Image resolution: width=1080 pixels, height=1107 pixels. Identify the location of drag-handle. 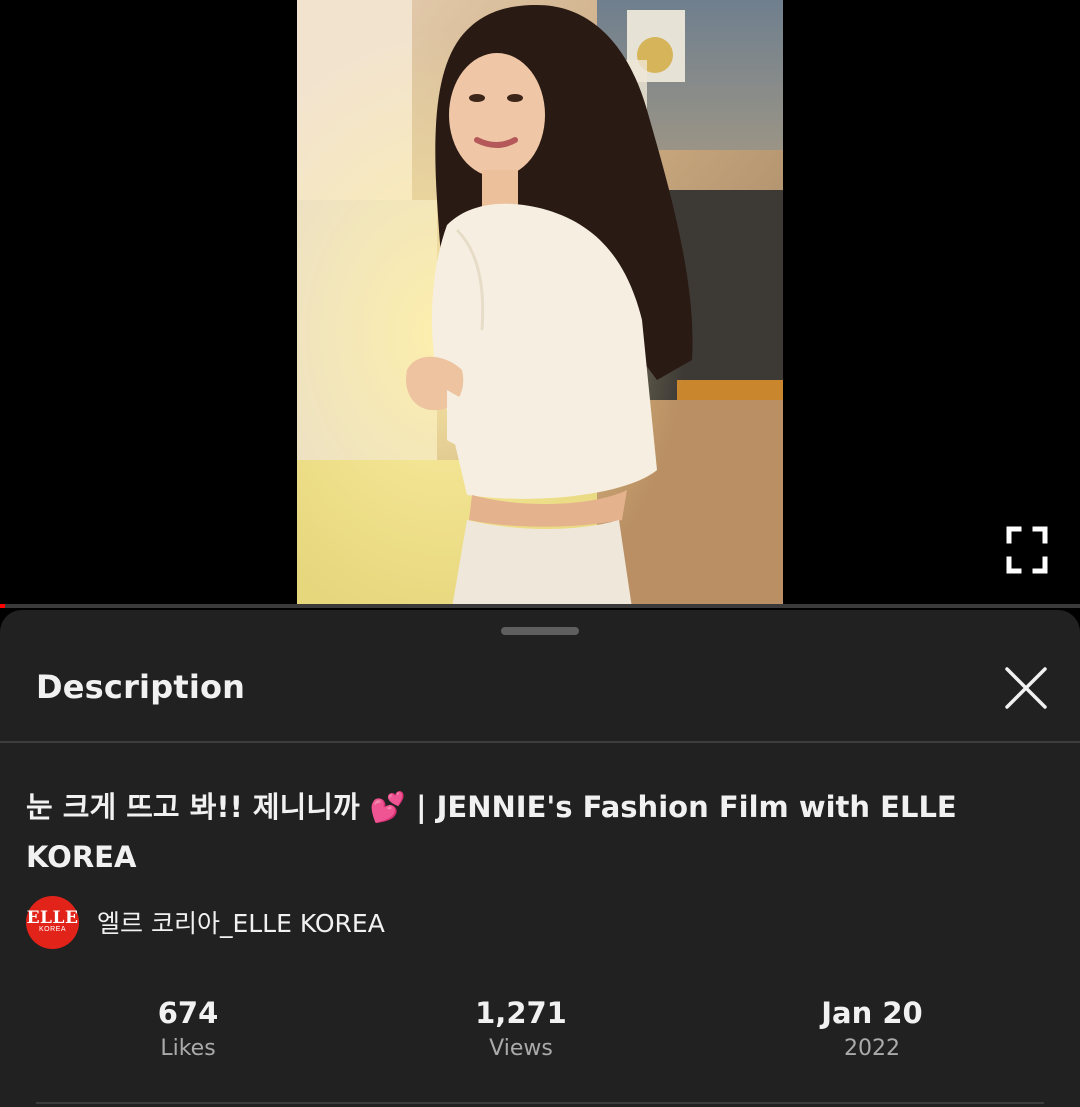
(540, 631).